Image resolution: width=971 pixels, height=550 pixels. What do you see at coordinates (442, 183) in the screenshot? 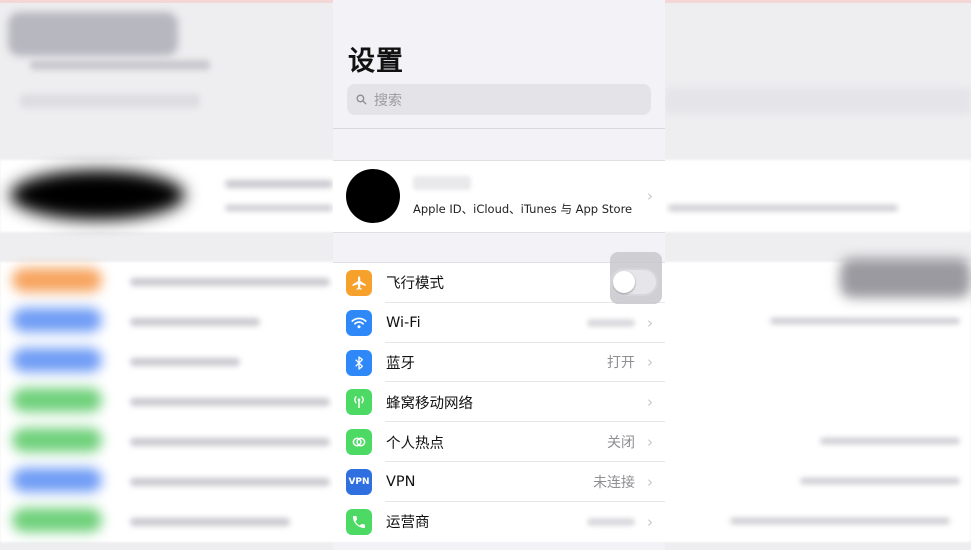
I see `profile-name-blurred` at bounding box center [442, 183].